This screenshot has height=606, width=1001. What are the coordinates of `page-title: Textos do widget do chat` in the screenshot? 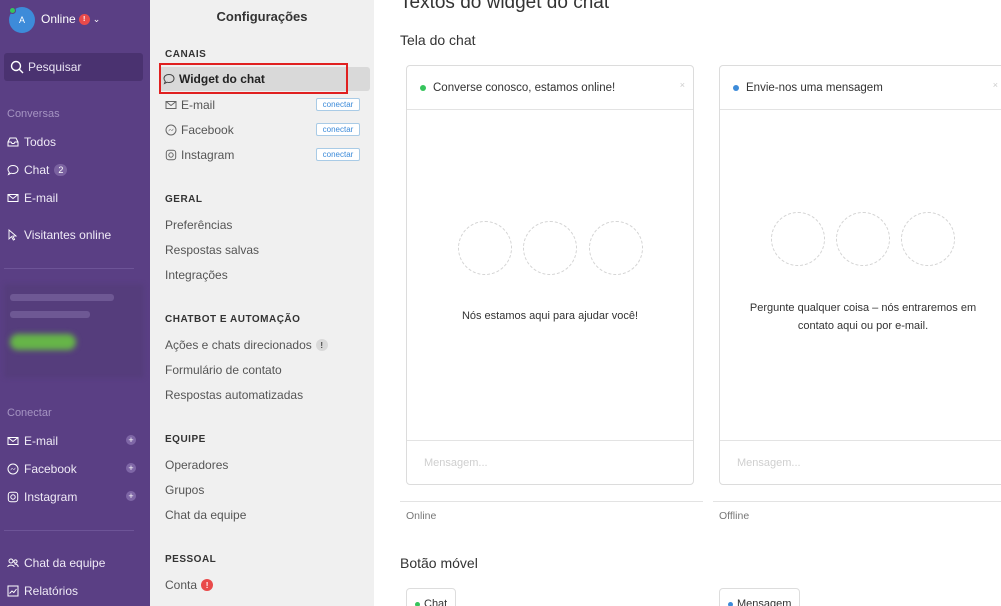 It's located at (505, 6).